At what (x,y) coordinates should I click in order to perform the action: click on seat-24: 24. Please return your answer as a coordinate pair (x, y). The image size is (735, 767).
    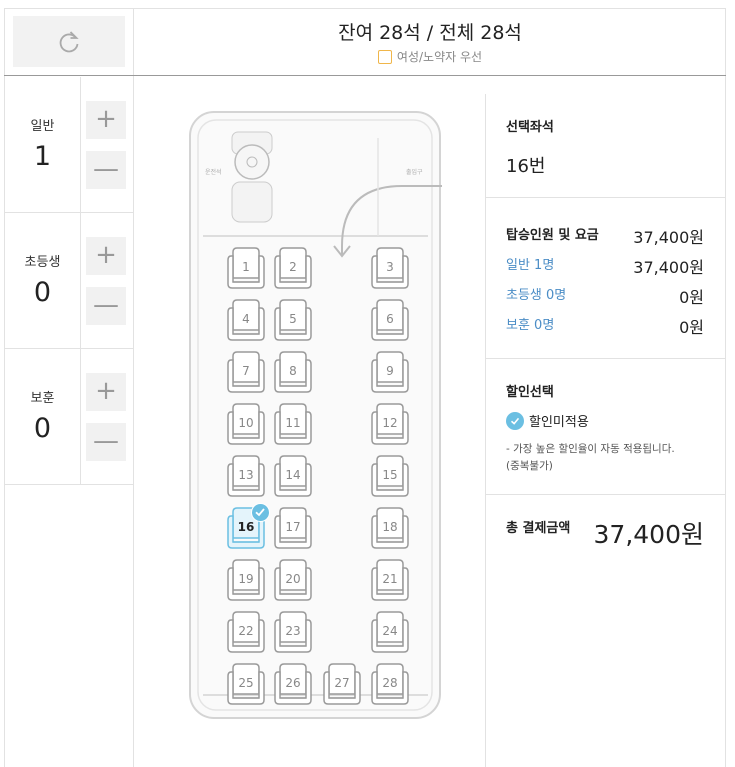
    Looking at the image, I should click on (390, 633).